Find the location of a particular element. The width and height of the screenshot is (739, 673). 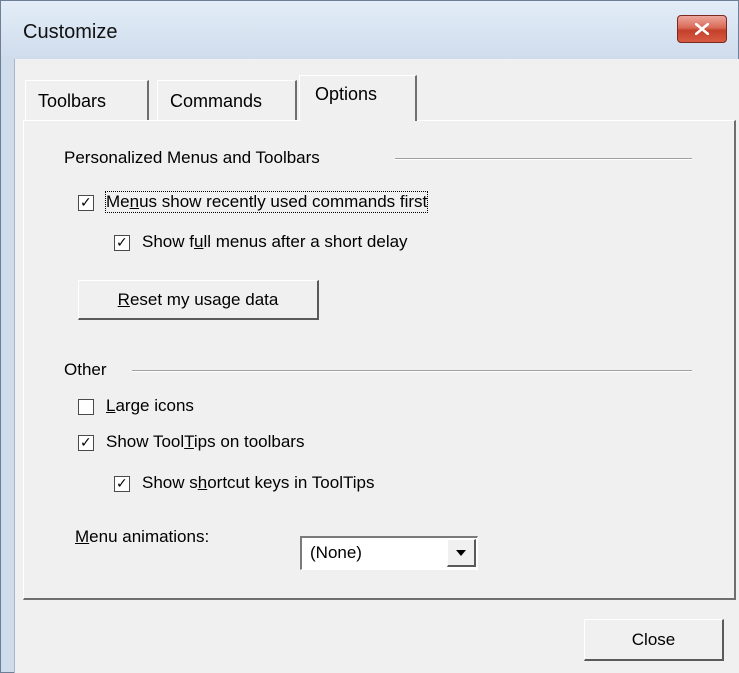

window-close-button is located at coordinates (702, 29).